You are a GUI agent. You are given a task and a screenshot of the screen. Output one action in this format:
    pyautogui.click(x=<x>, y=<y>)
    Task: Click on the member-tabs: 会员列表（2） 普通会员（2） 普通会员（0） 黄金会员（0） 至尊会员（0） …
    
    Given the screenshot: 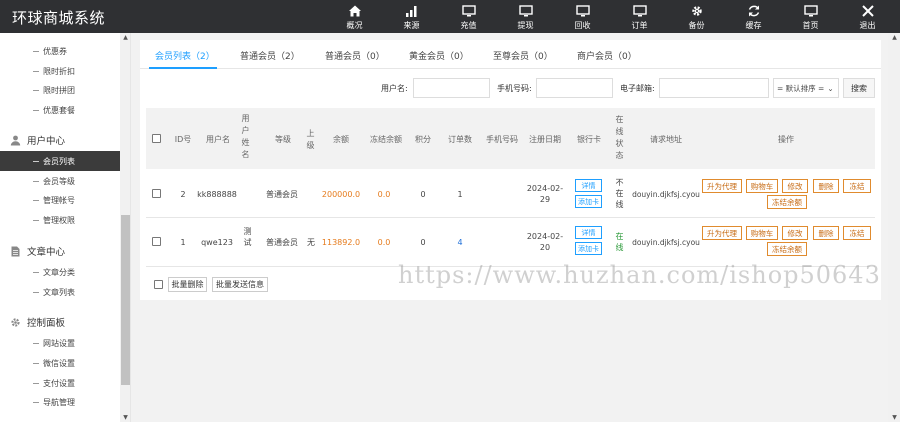 What is the action you would take?
    pyautogui.click(x=510, y=54)
    